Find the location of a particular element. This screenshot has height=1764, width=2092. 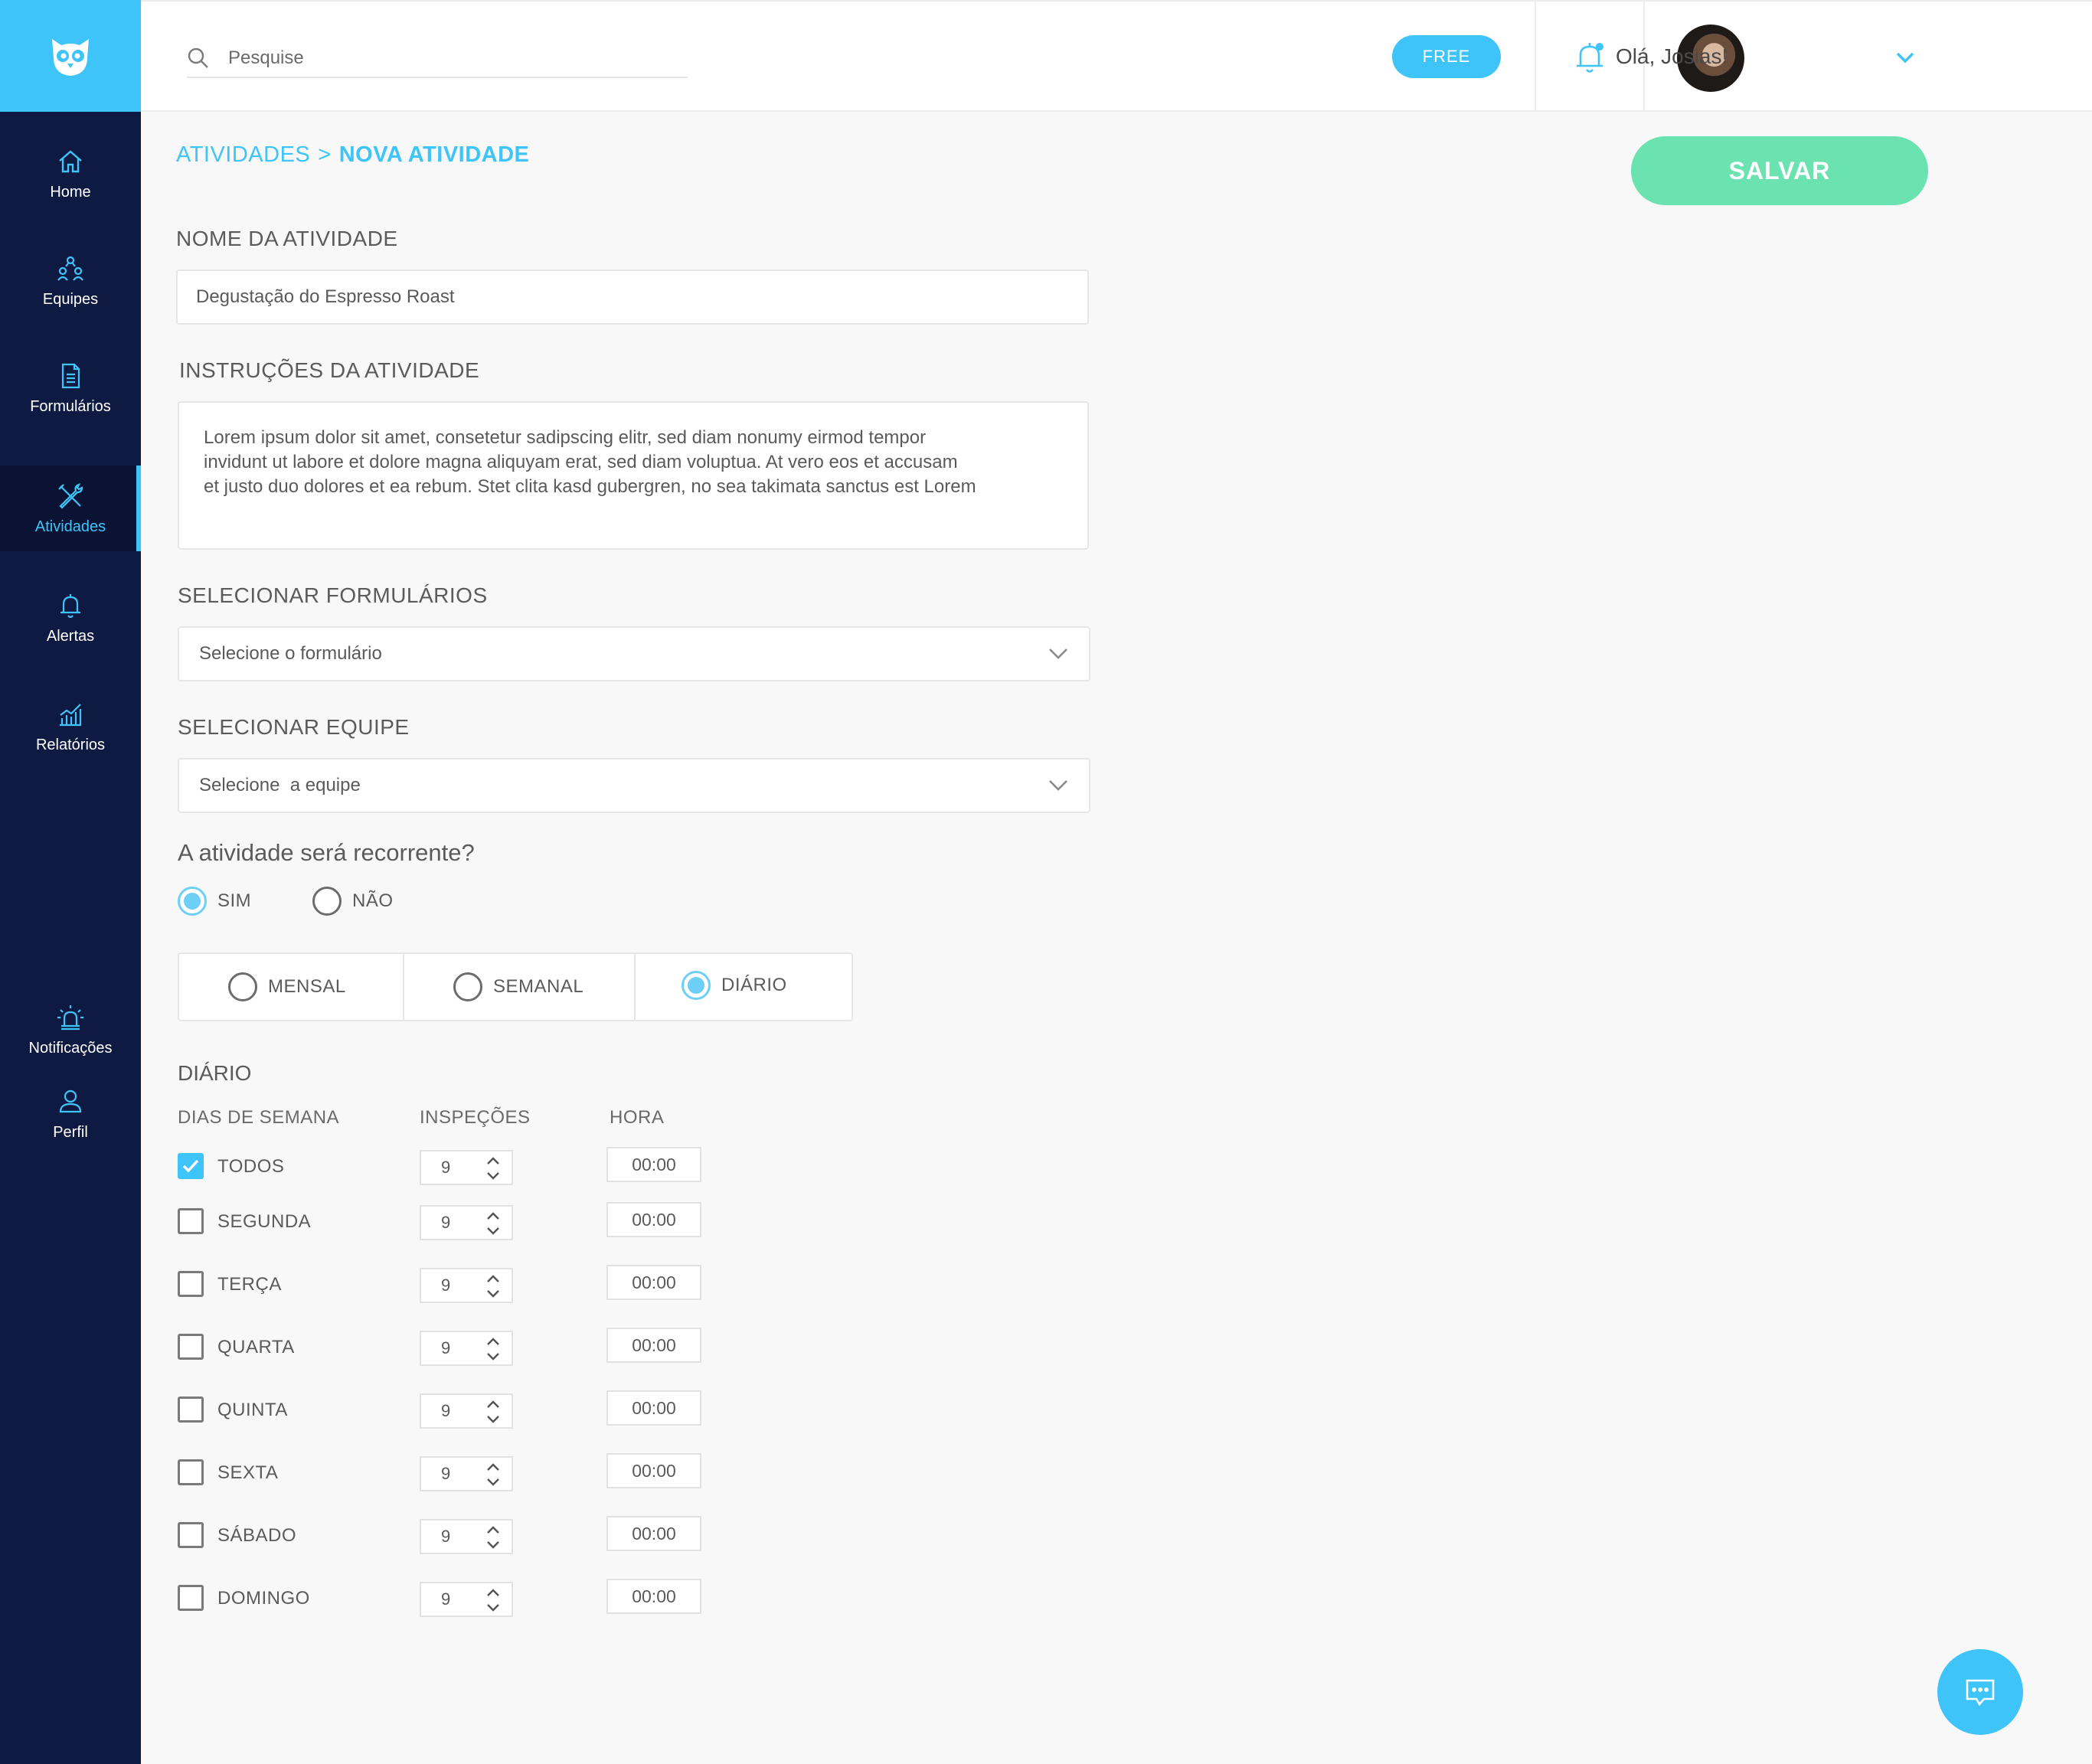

schedule-row: TERÇA 9 00:00 is located at coordinates (469, 1284).